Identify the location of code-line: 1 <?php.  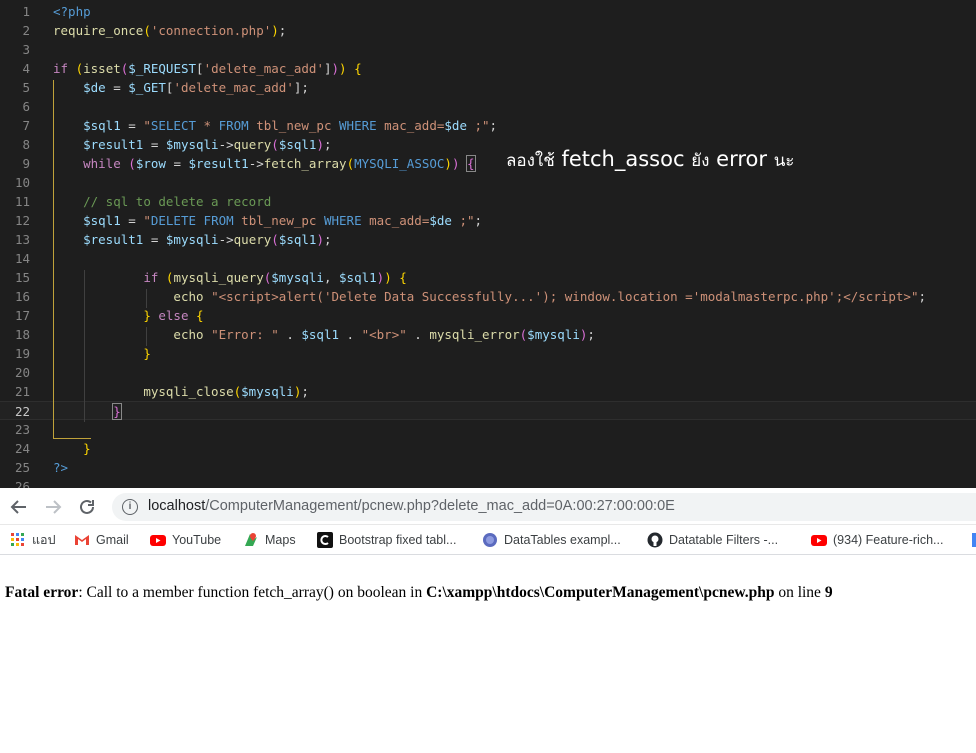
(488, 11).